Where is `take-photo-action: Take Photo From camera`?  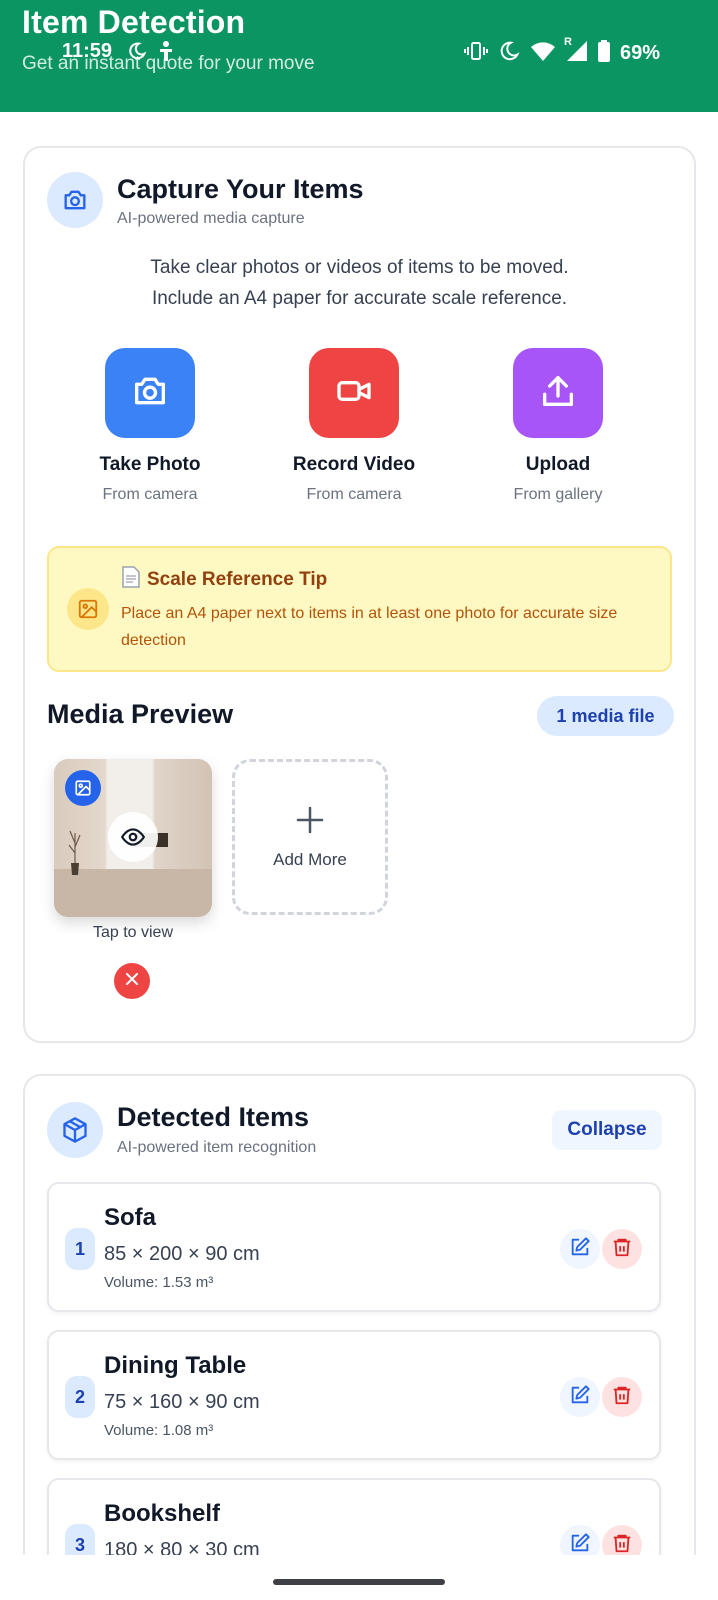
take-photo-action: Take Photo From camera is located at coordinates (150, 426).